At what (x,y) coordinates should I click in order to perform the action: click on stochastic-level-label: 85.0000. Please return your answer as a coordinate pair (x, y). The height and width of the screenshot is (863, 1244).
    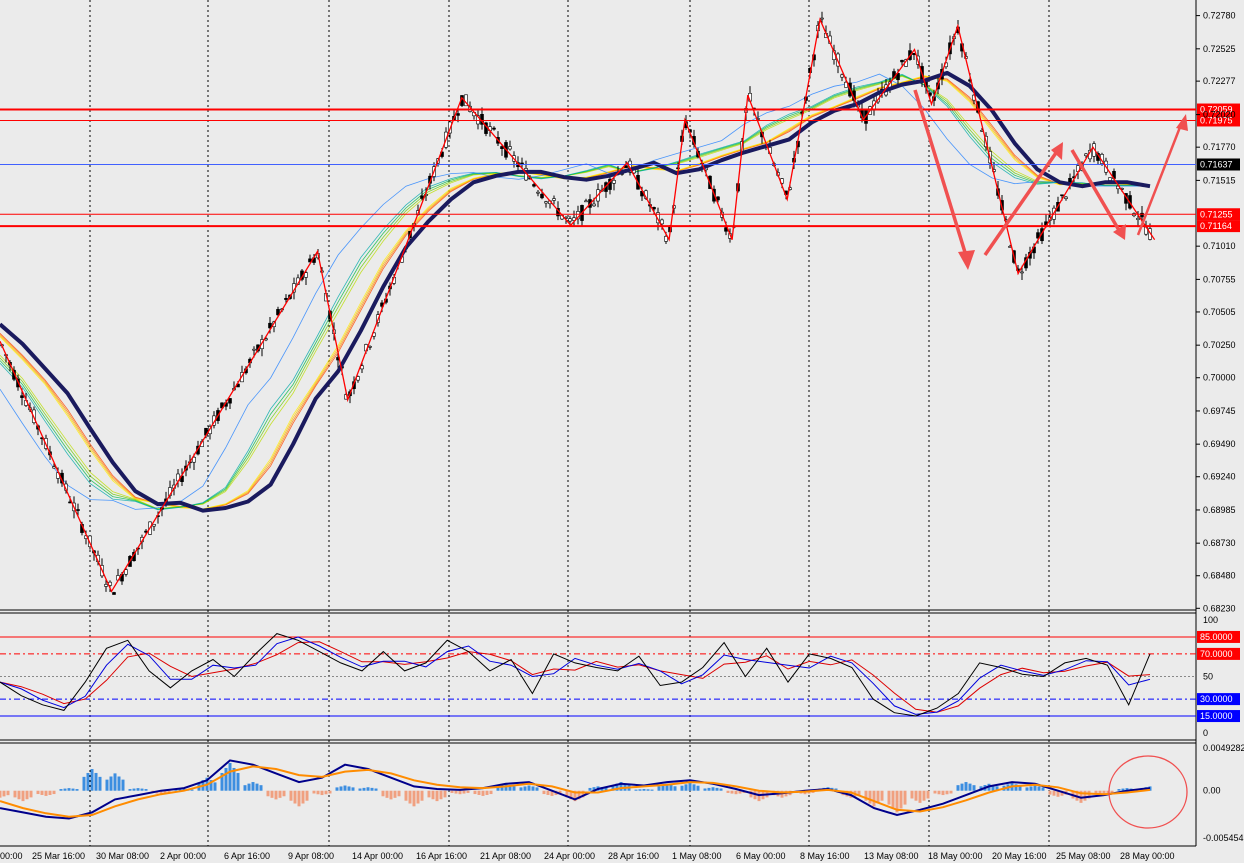
    Looking at the image, I should click on (1216, 637).